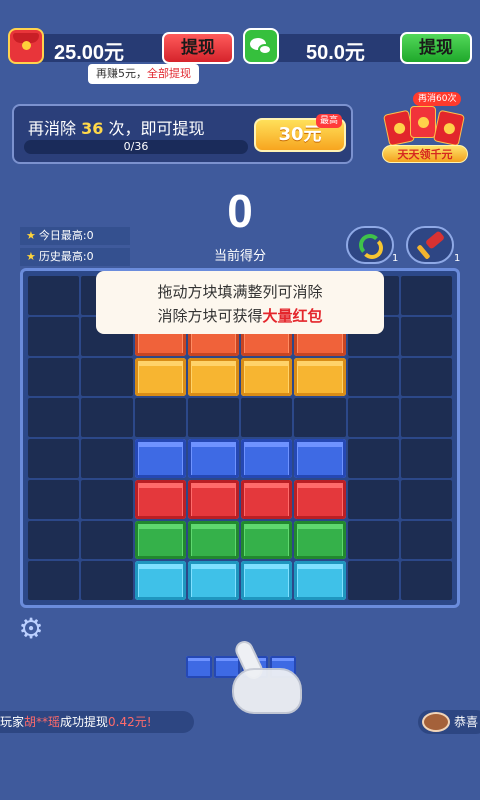 Image resolution: width=480 pixels, height=800 pixels. What do you see at coordinates (329, 121) in the screenshot?
I see `max-badge: 最高` at bounding box center [329, 121].